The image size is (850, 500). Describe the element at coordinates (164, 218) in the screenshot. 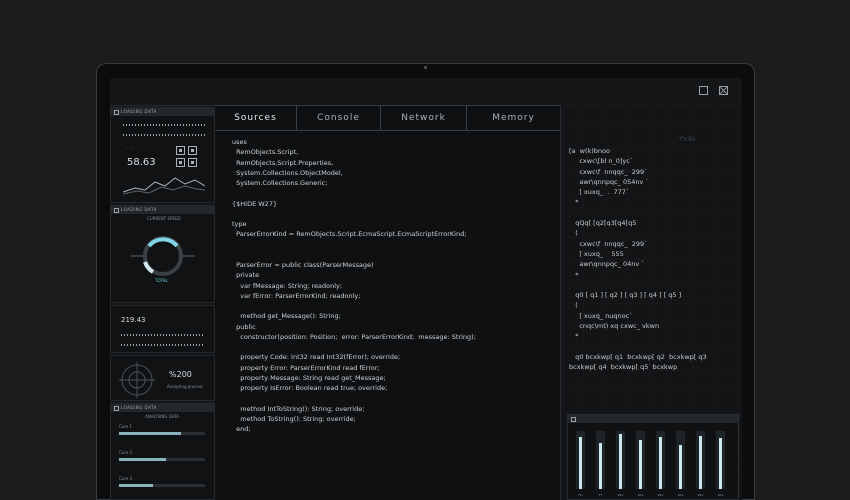

I see `speed-label: CURRENT SPEED` at that location.